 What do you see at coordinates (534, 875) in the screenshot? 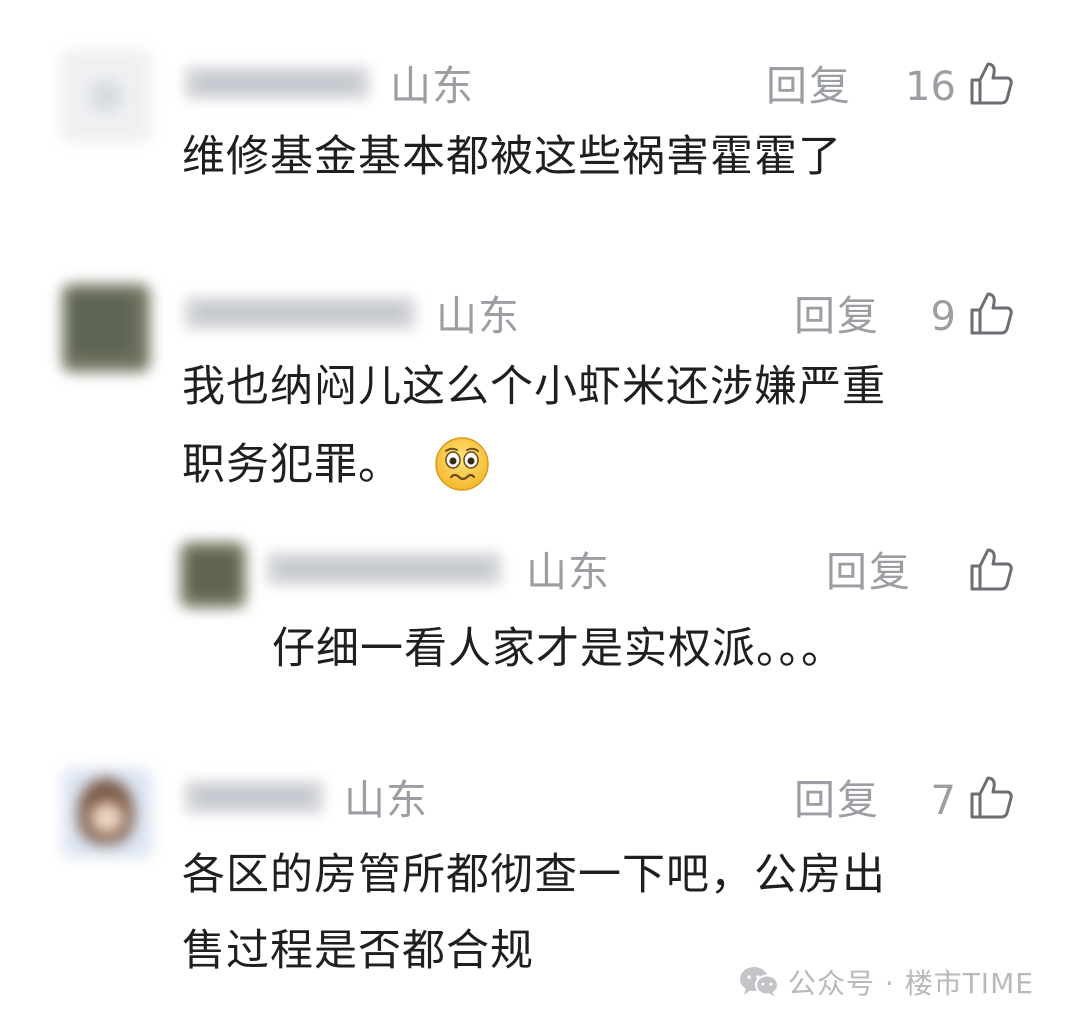
I see `comment-text-line-1: 各区的房管所都彻查一下吧，公房出` at bounding box center [534, 875].